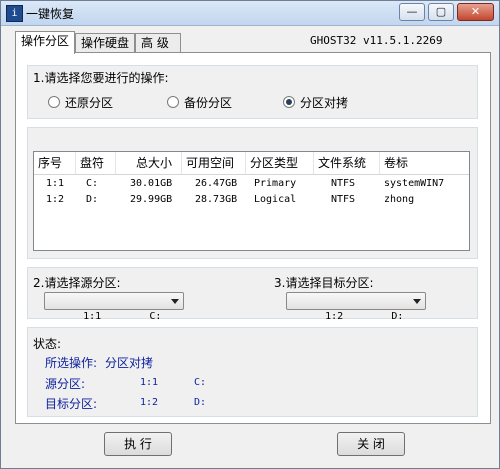 The height and width of the screenshot is (469, 500). I want to click on copy-partition-label: 分区对拷, so click(324, 102).